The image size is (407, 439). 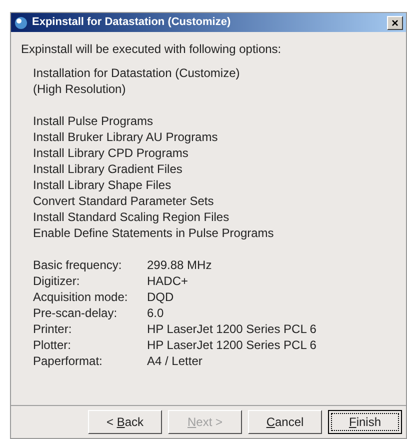 I want to click on setting-value: DQD, so click(x=160, y=297).